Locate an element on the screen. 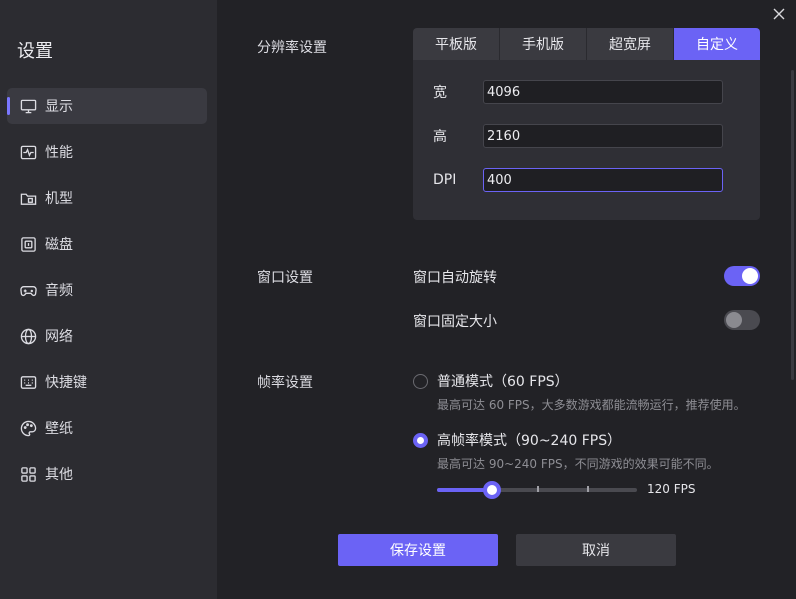  disk-icon is located at coordinates (28, 244).